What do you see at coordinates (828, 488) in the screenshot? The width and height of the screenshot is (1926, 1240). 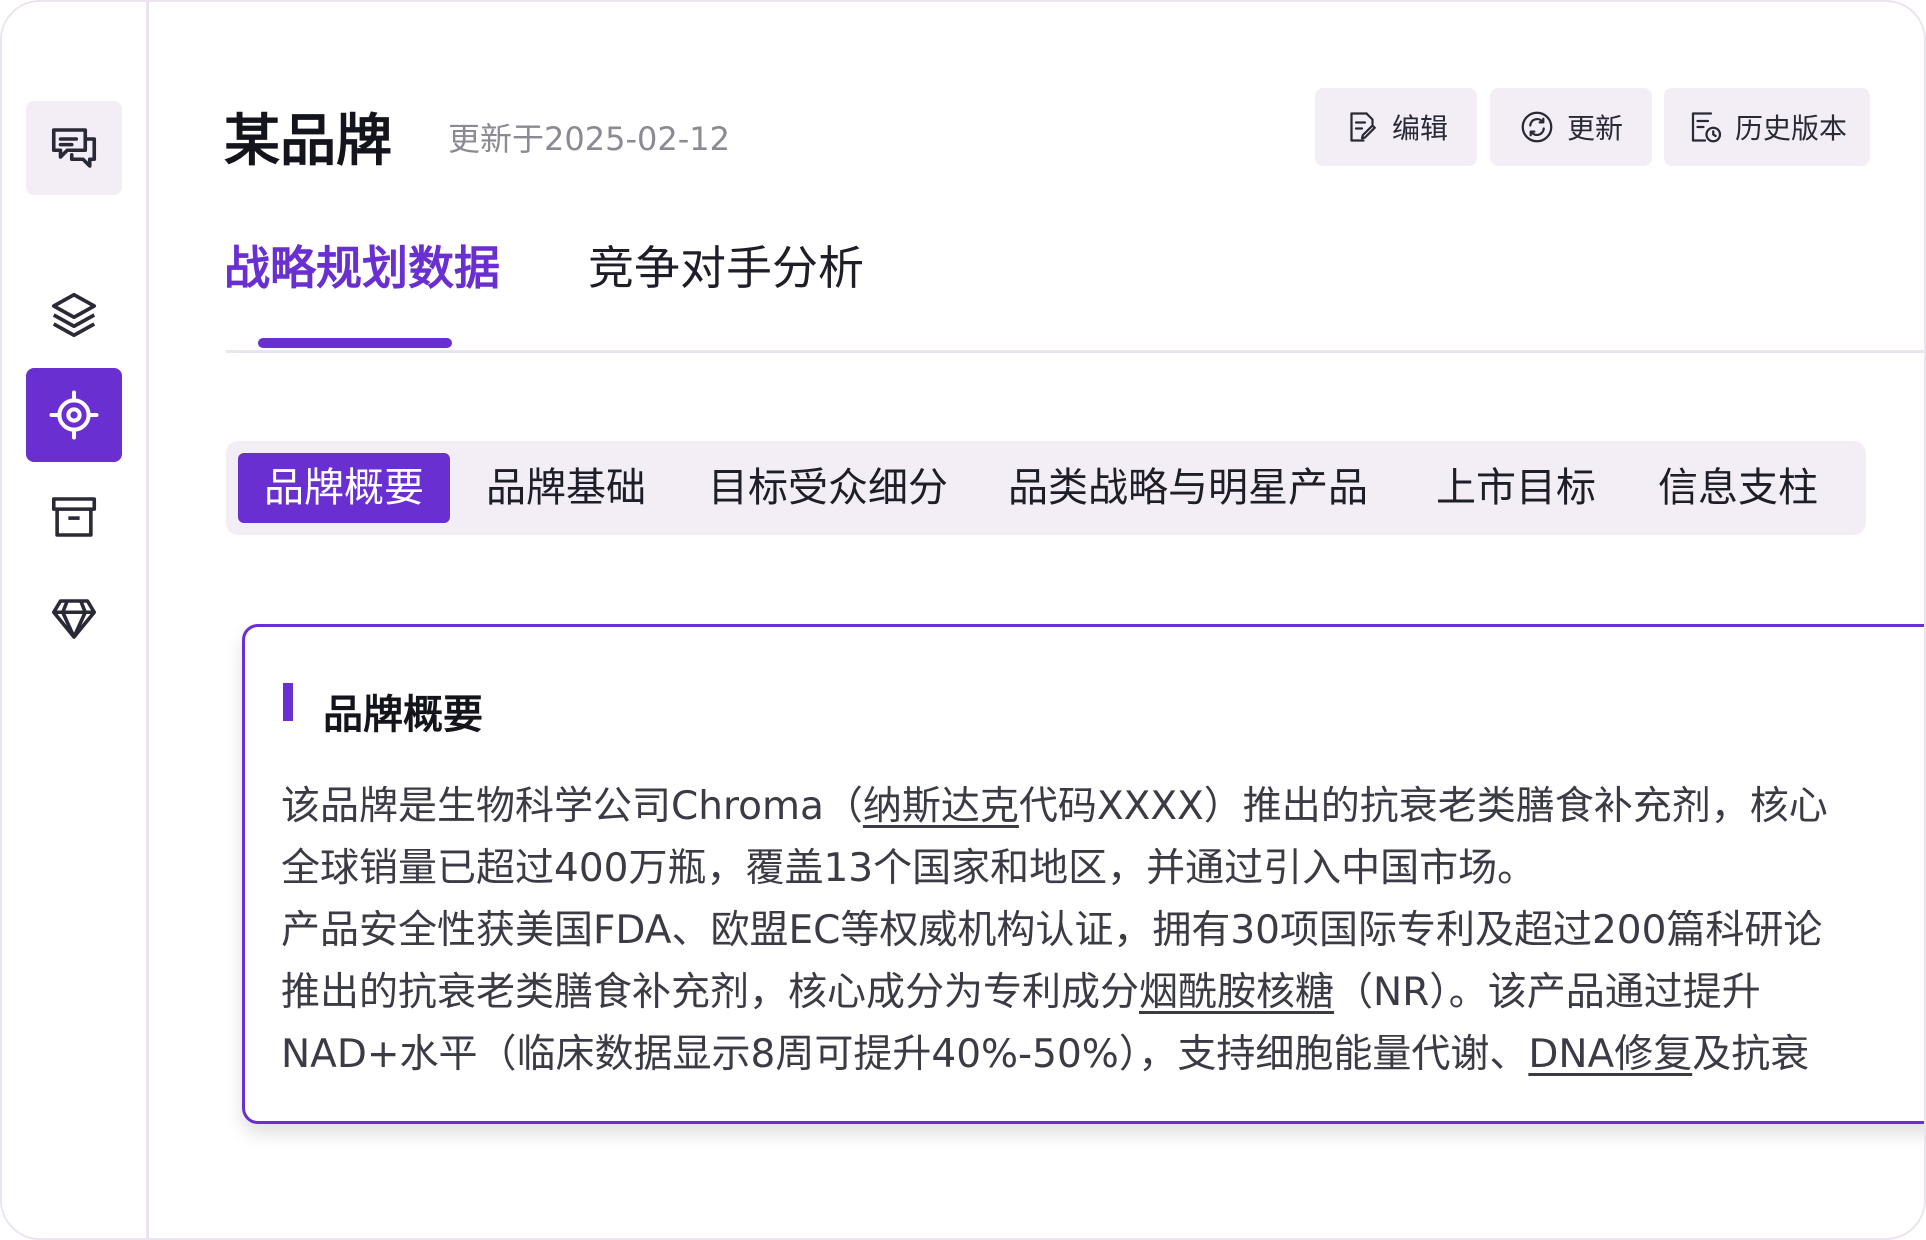 I see `subtab-audience-segmentation: 目标受众细分` at bounding box center [828, 488].